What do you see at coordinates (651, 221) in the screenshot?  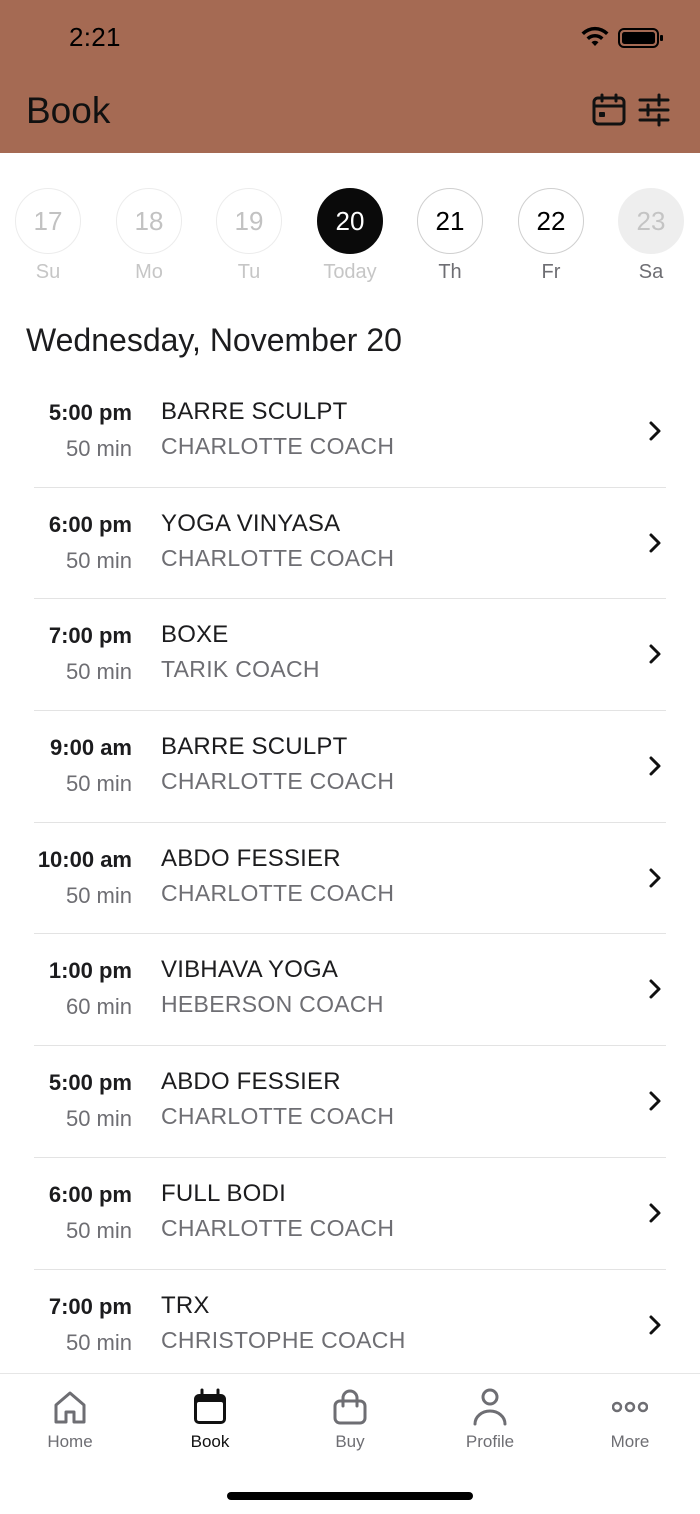 I see `day-number: 23` at bounding box center [651, 221].